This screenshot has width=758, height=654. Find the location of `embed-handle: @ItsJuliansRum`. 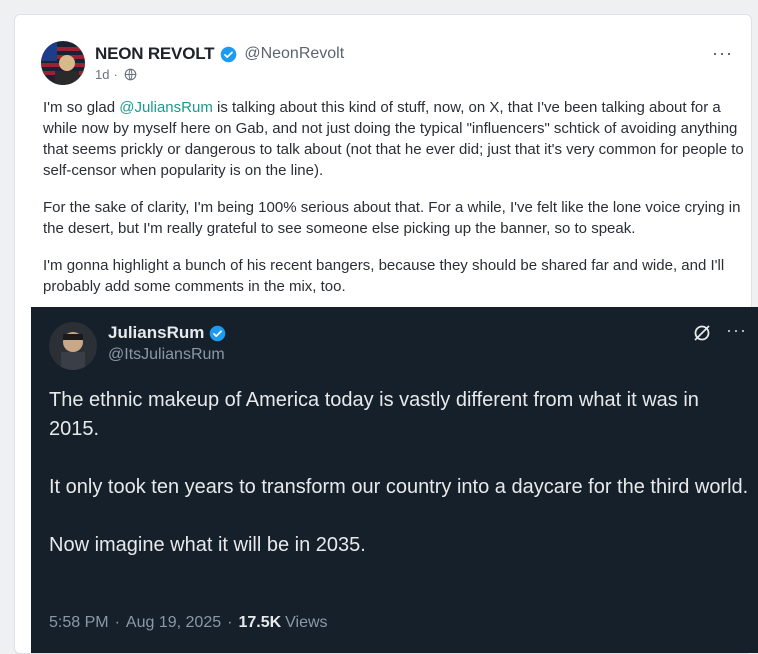

embed-handle: @ItsJuliansRum is located at coordinates (166, 354).